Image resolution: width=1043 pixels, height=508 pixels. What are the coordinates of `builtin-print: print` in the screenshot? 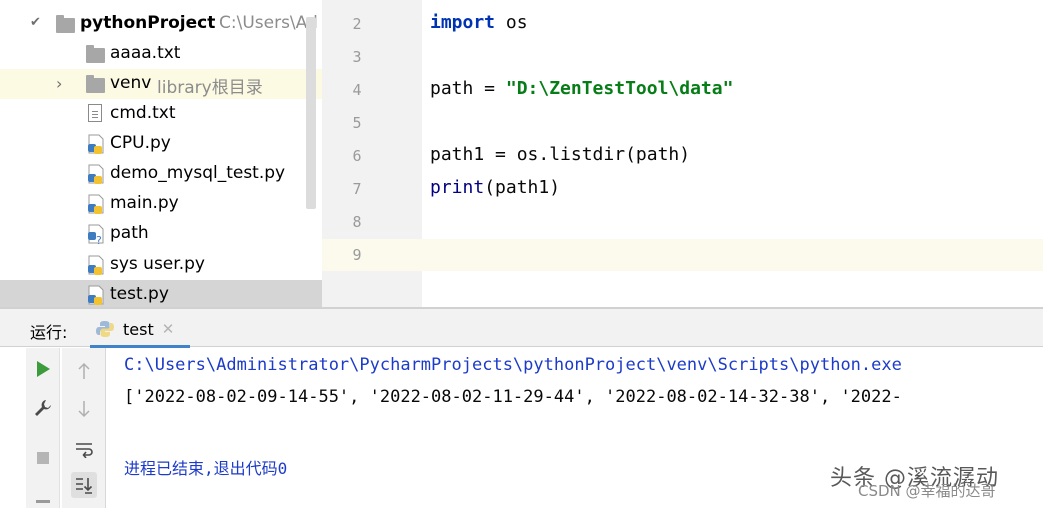 It's located at (457, 187).